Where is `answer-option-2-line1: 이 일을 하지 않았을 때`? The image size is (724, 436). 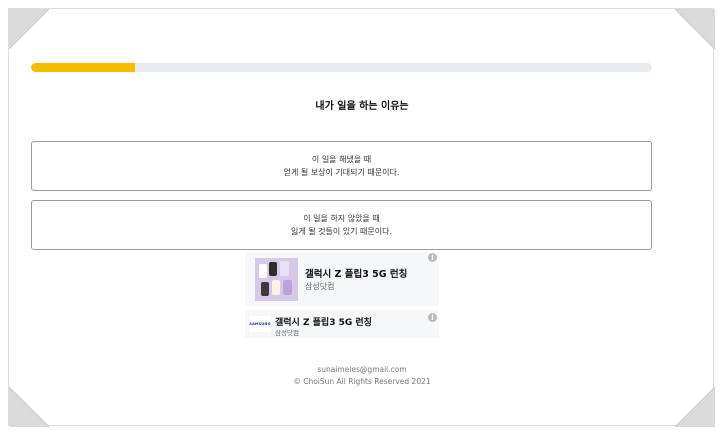
answer-option-2-line1: 이 일을 하지 않았을 때 is located at coordinates (341, 218).